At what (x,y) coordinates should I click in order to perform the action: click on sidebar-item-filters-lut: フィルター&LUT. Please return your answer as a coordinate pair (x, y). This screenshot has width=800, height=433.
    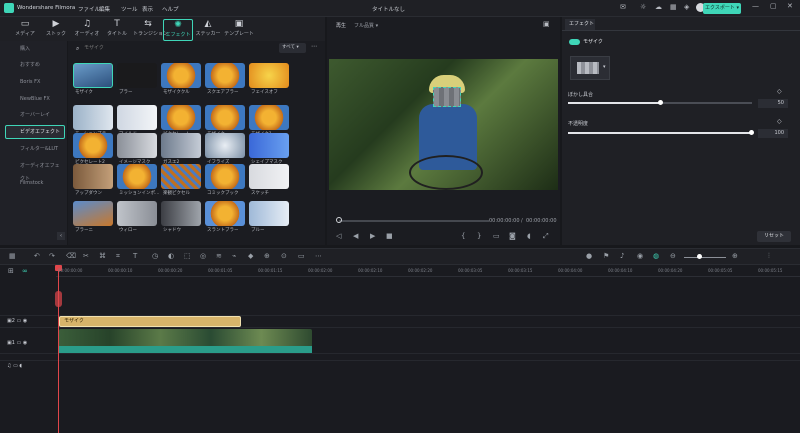
    Looking at the image, I should click on (35, 149).